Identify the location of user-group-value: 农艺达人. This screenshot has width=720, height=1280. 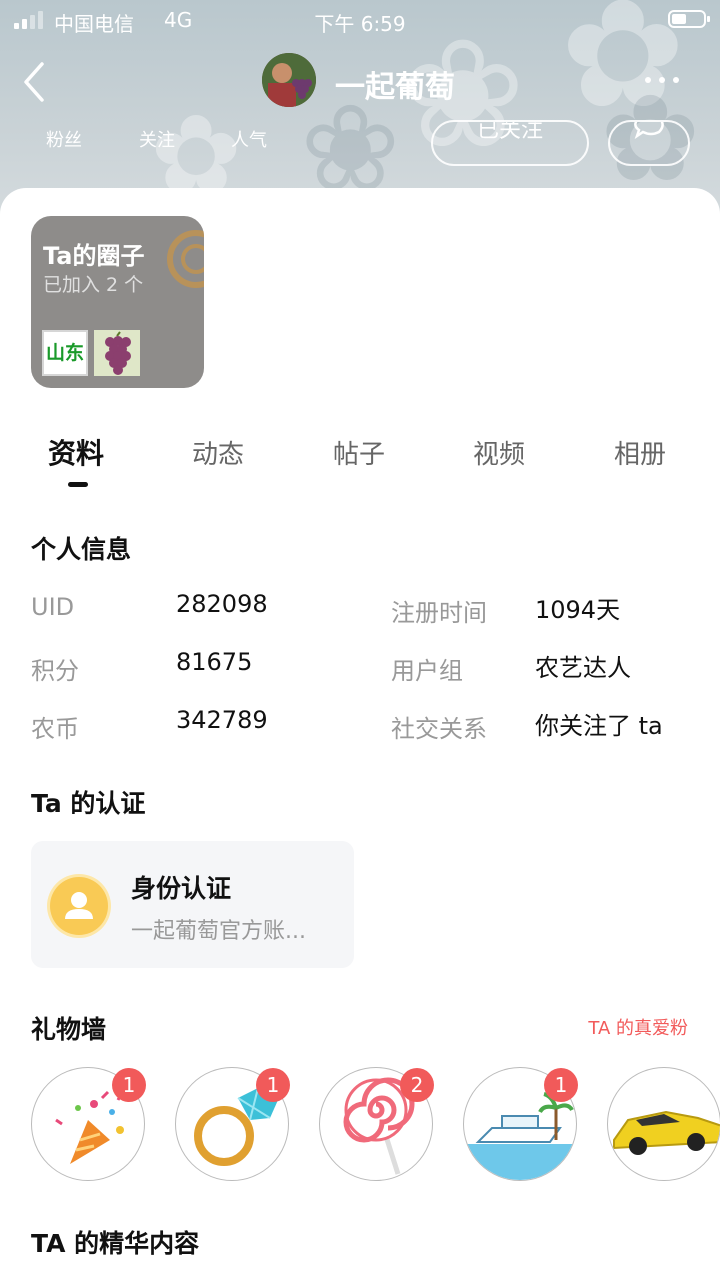
(583, 668).